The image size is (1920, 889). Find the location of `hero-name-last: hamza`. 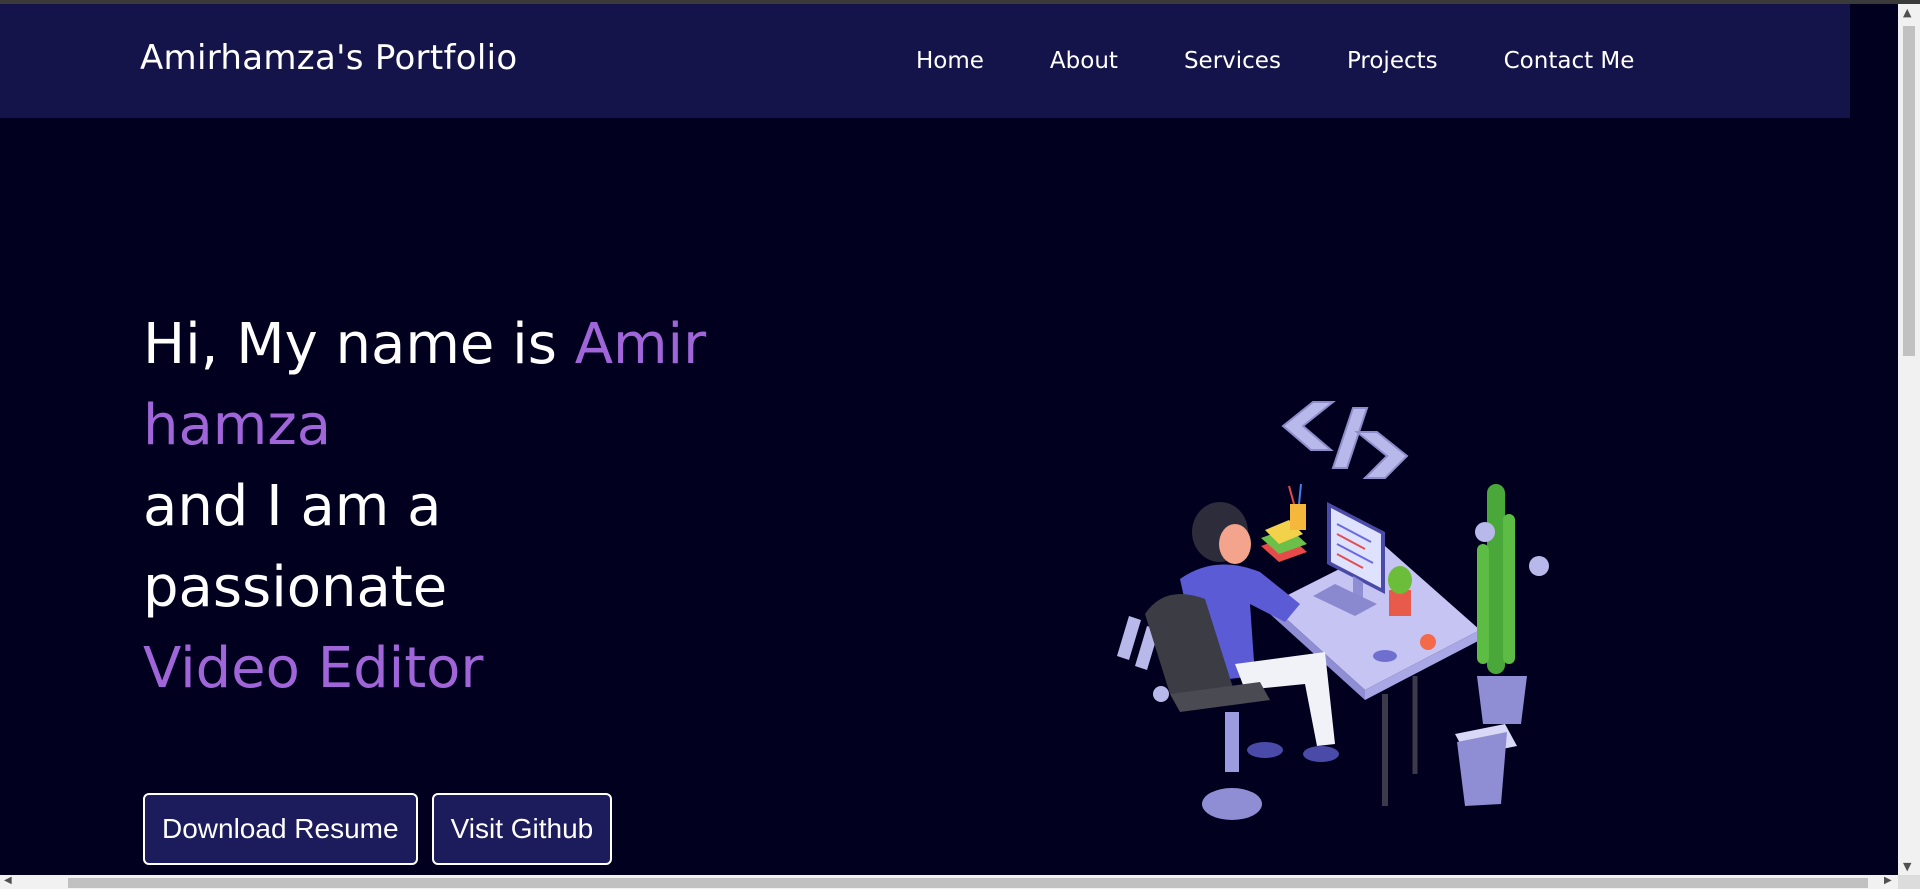

hero-name-last: hamza is located at coordinates (237, 425).